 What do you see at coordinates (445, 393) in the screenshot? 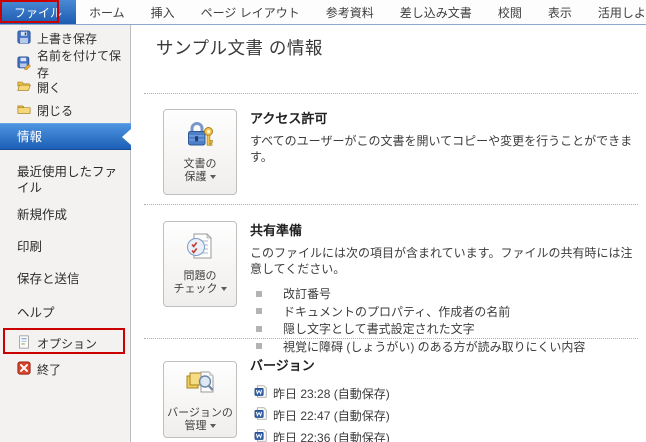
I see `version-item: 昨日 23:28 (自動保存)` at bounding box center [445, 393].